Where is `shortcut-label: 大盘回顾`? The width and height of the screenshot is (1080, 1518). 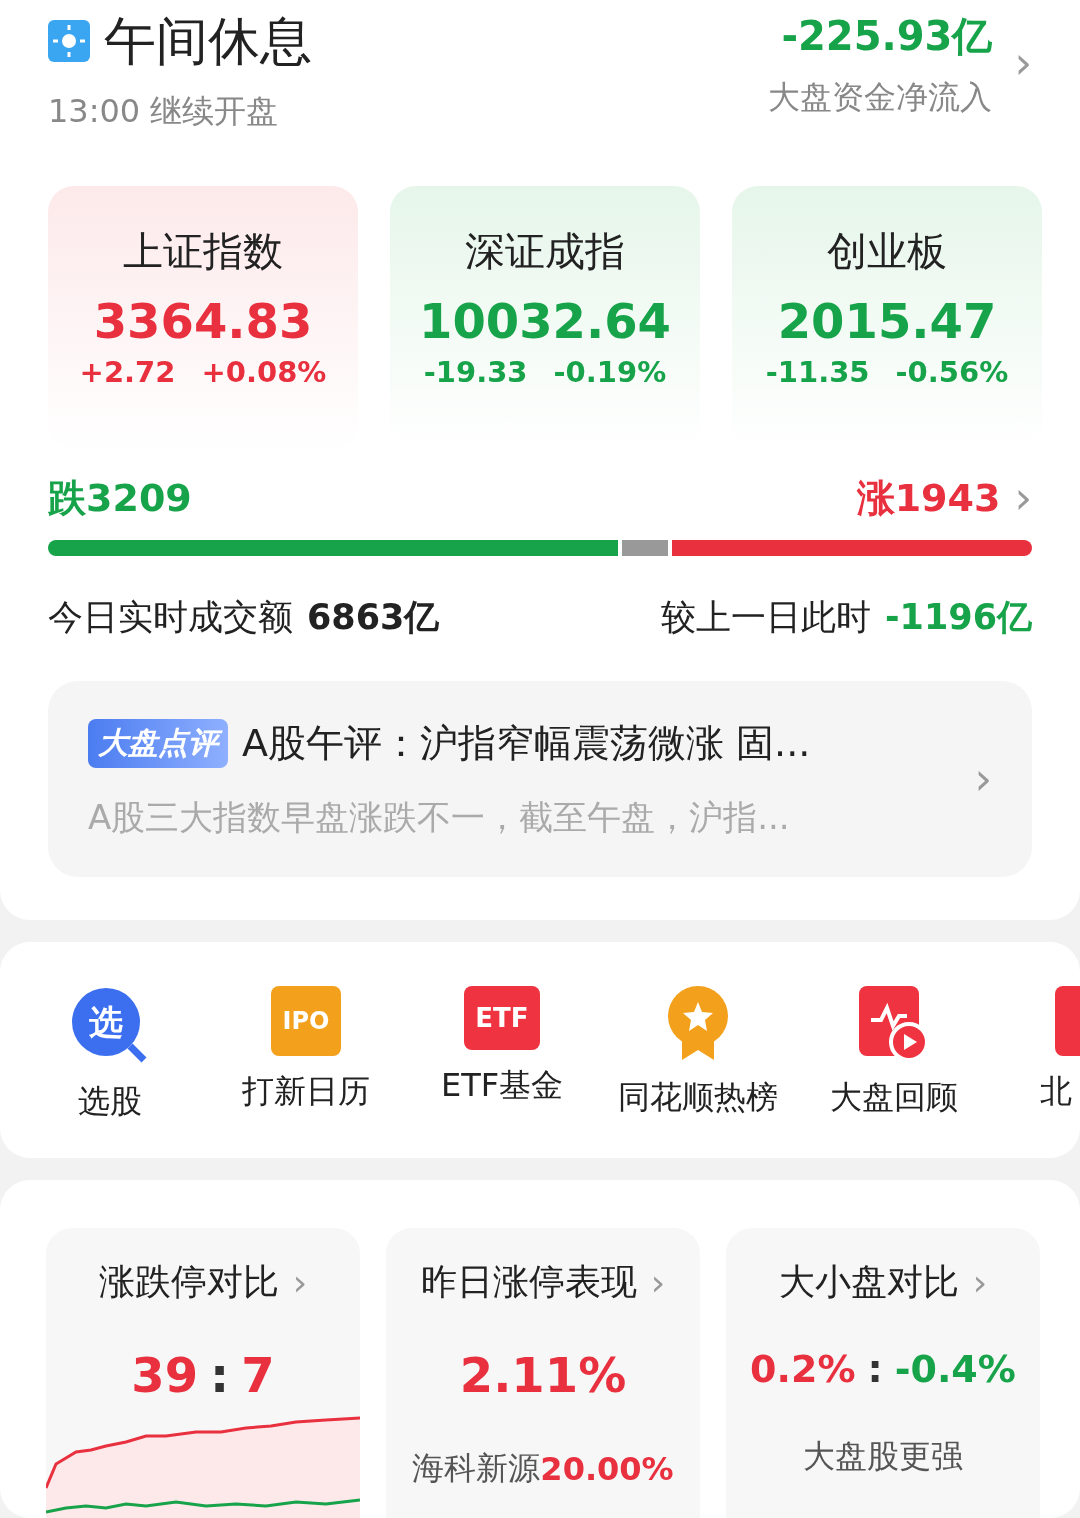 shortcut-label: 大盘回顾 is located at coordinates (894, 1098).